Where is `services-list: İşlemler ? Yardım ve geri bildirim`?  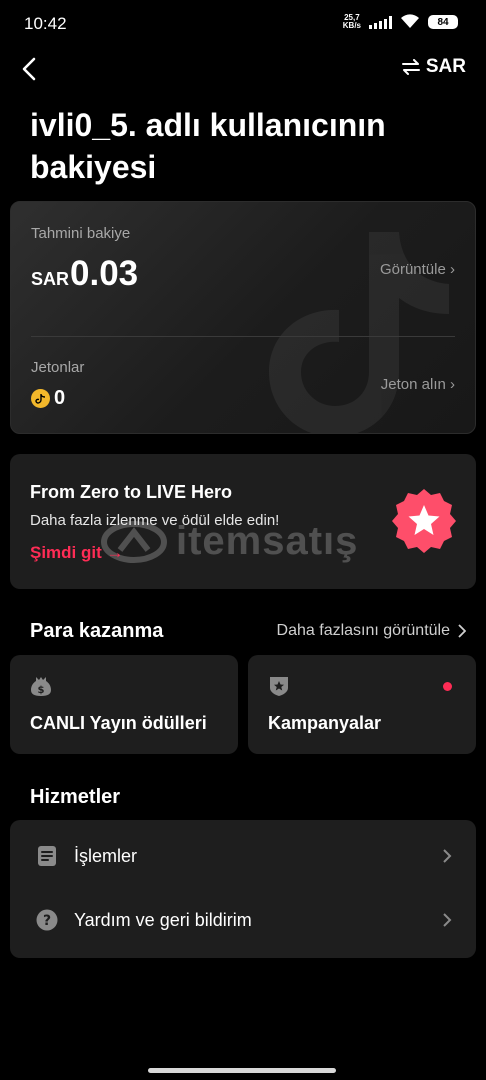 services-list: İşlemler ? Yardım ve geri bildirim is located at coordinates (243, 889).